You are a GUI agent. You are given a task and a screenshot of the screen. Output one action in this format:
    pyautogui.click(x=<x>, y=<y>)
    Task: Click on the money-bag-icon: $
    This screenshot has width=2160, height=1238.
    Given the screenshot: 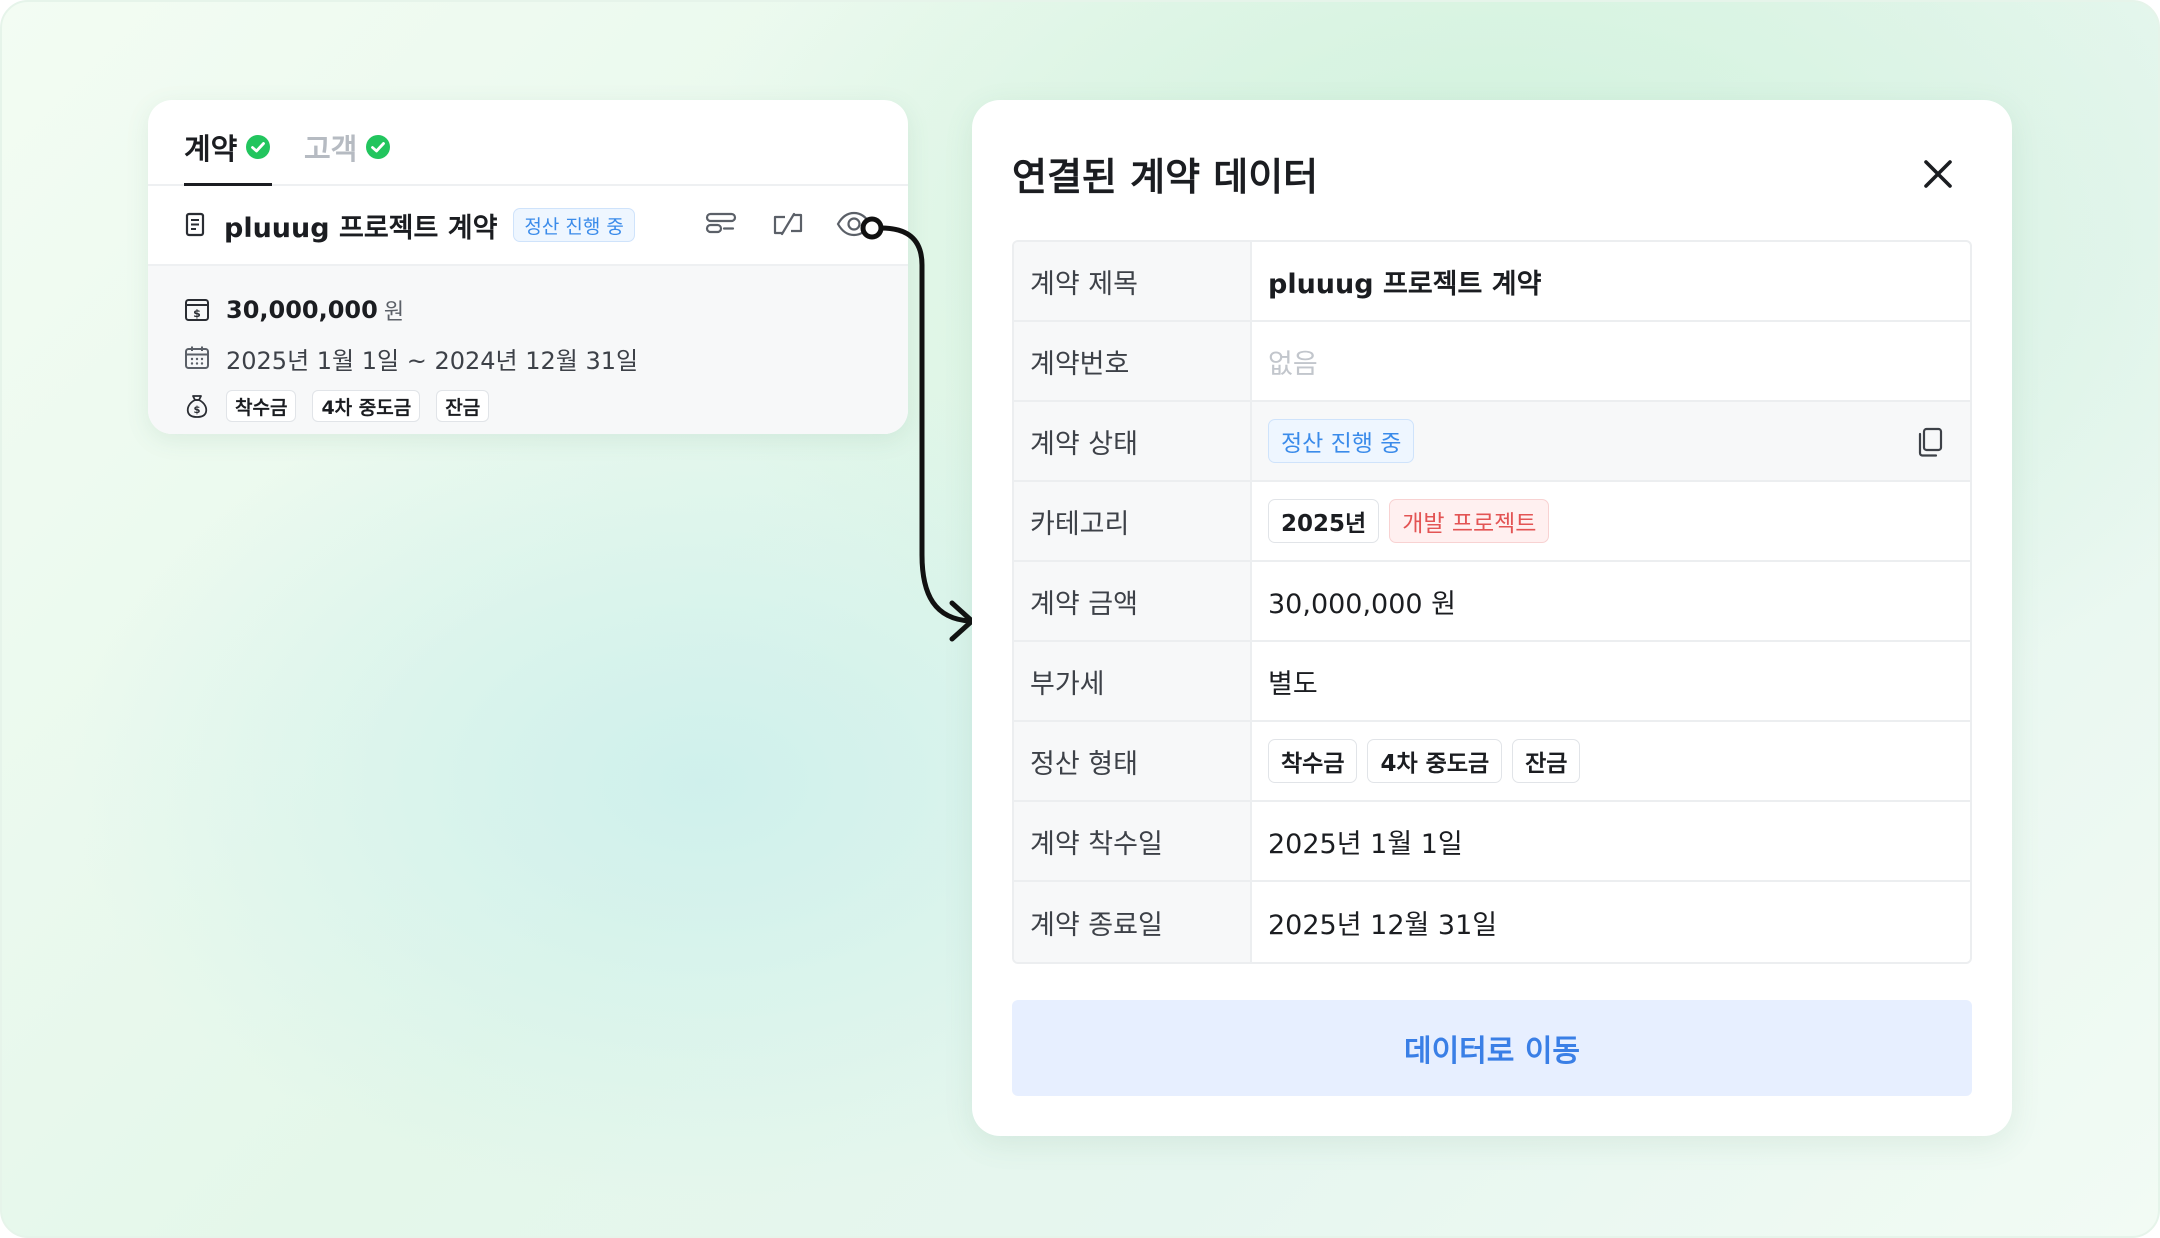 What is the action you would take?
    pyautogui.click(x=197, y=406)
    